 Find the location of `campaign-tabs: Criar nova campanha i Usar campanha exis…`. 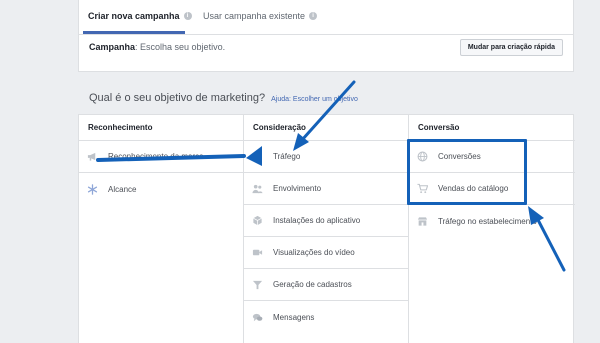

campaign-tabs: Criar nova campanha i Usar campanha exis… is located at coordinates (326, 17).